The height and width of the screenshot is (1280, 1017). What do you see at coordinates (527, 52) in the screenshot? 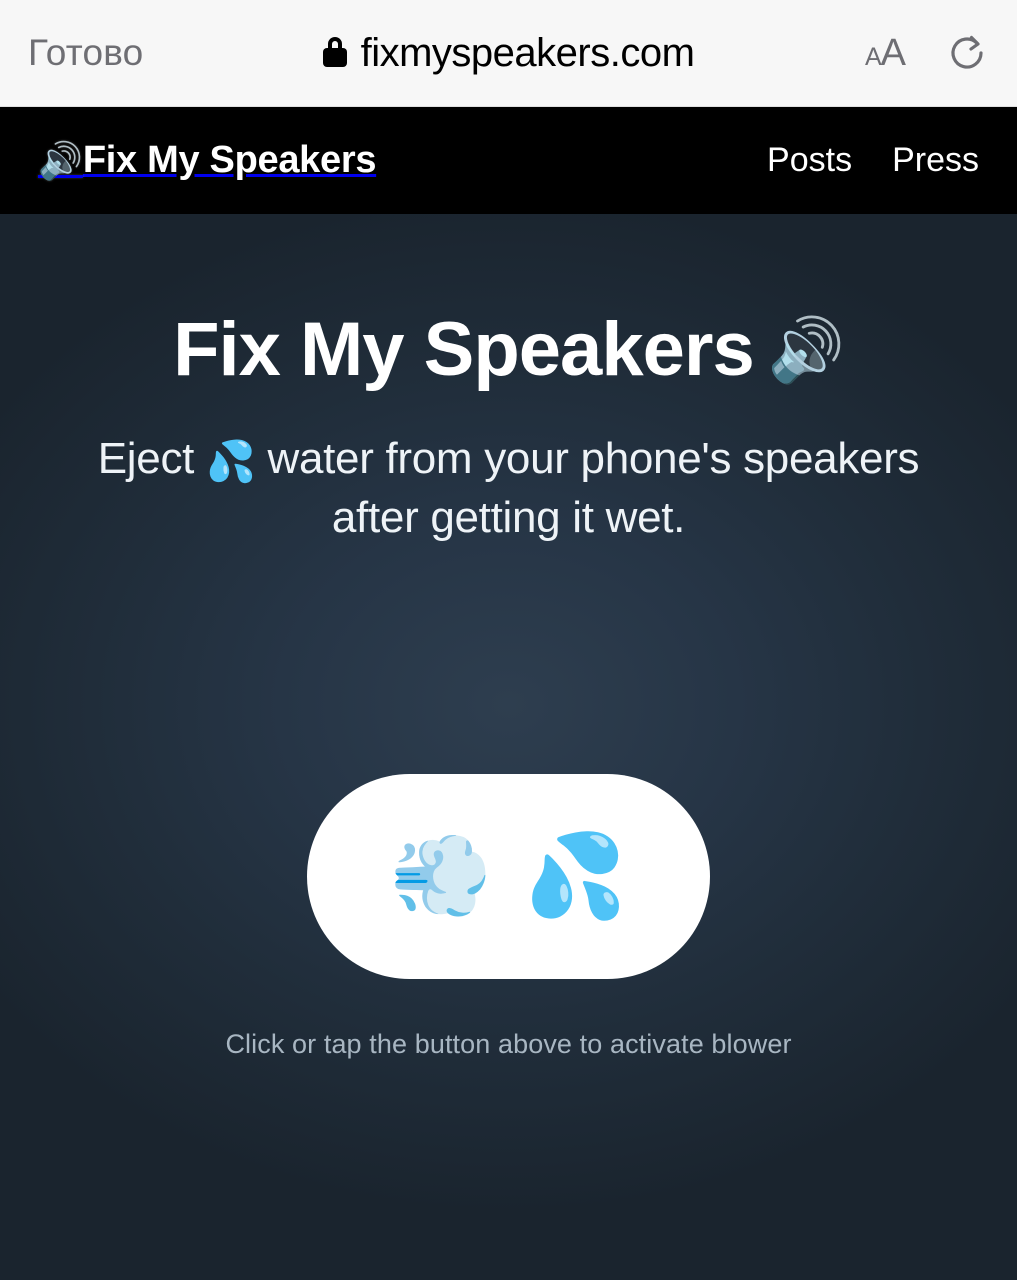
I see `url-text: fixmyspeakers.com` at bounding box center [527, 52].